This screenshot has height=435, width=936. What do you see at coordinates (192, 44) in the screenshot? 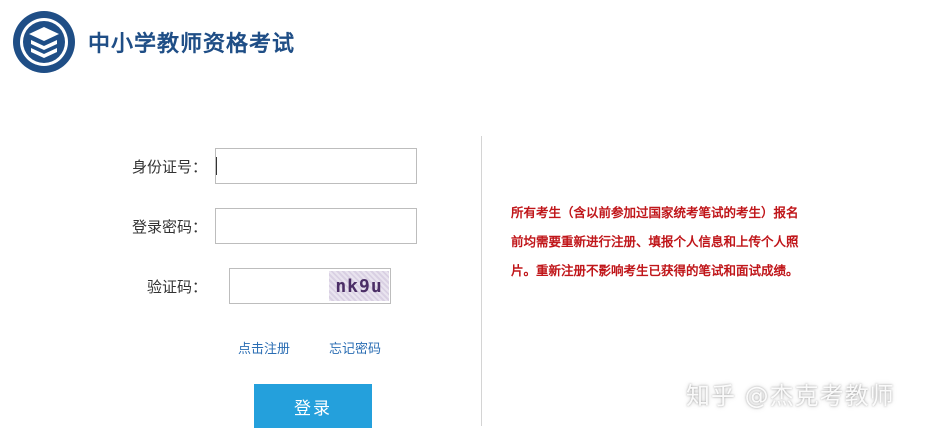
I see `site-title: 中小学教师资格考试` at bounding box center [192, 44].